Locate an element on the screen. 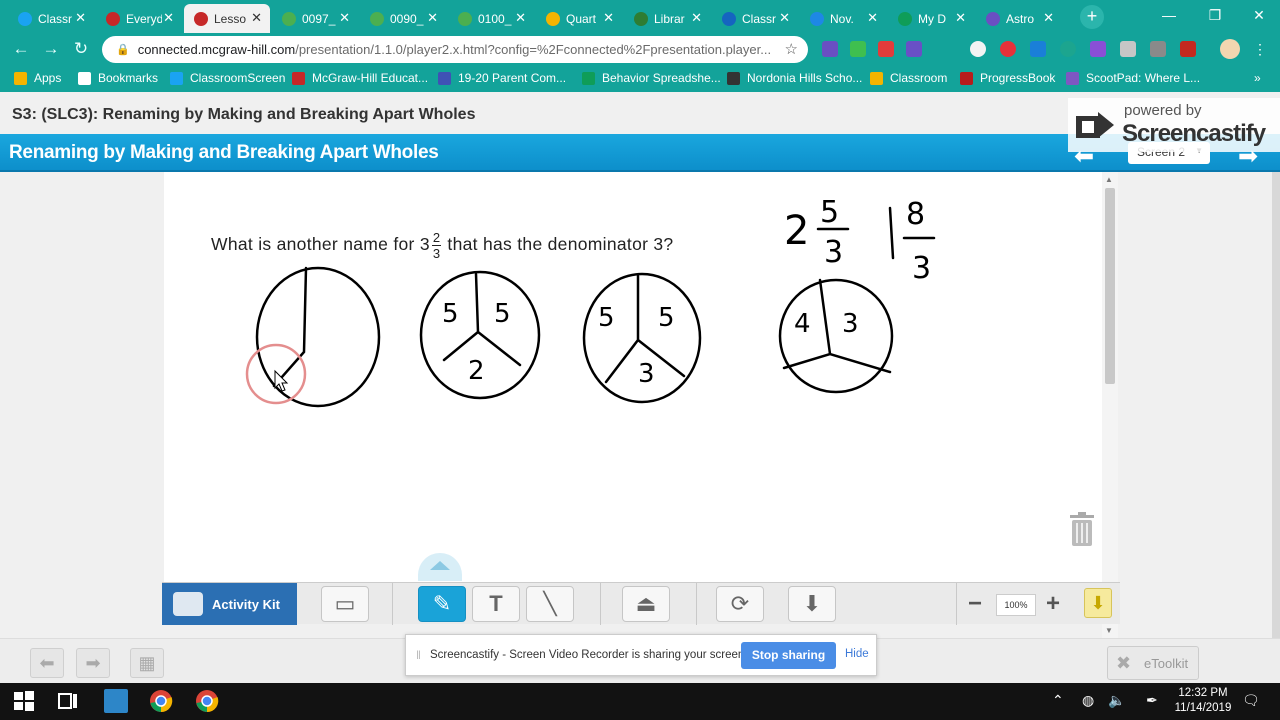 The image size is (1280, 720). scroll-down-icon: ▼ is located at coordinates (1109, 630).